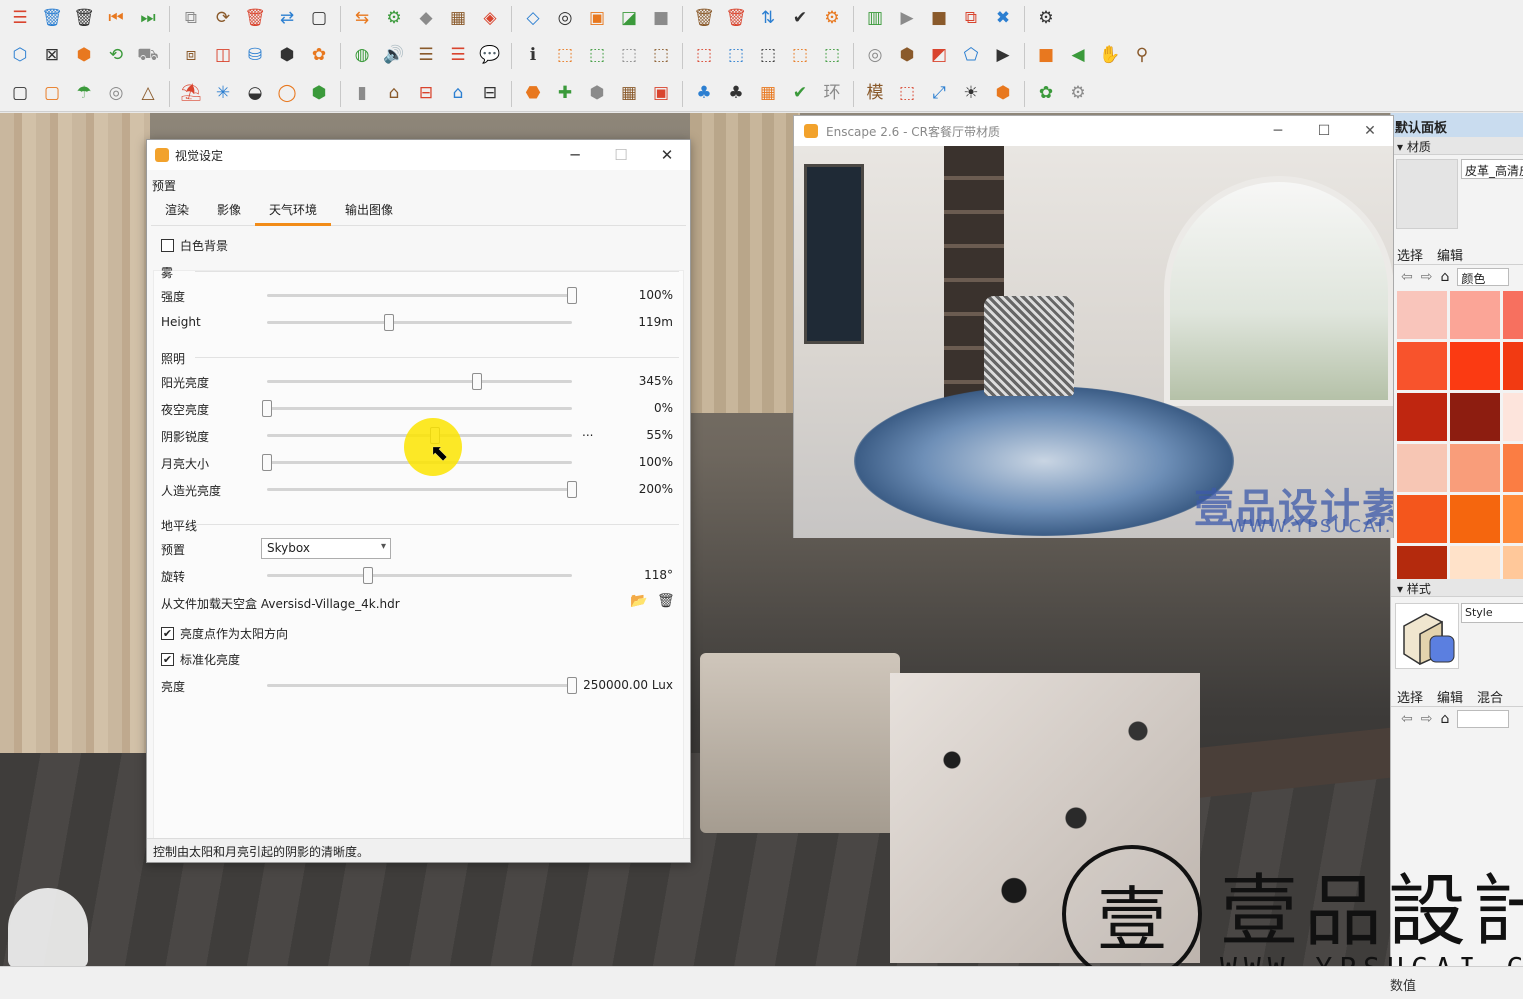 This screenshot has width=1523, height=999. What do you see at coordinates (326, 548) in the screenshot?
I see `horizon-preset-select: Skybox ▾` at bounding box center [326, 548].